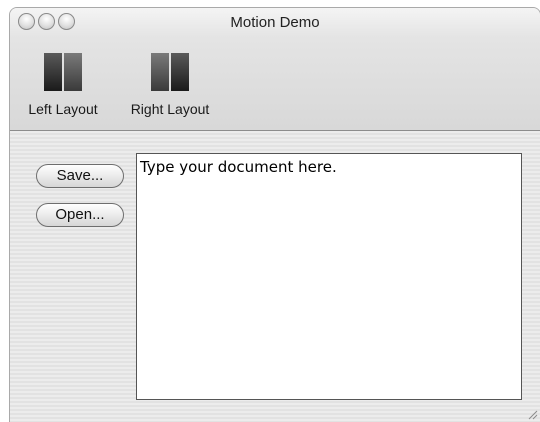  I want to click on toolbar-right-layout-label: Right Layout, so click(170, 109).